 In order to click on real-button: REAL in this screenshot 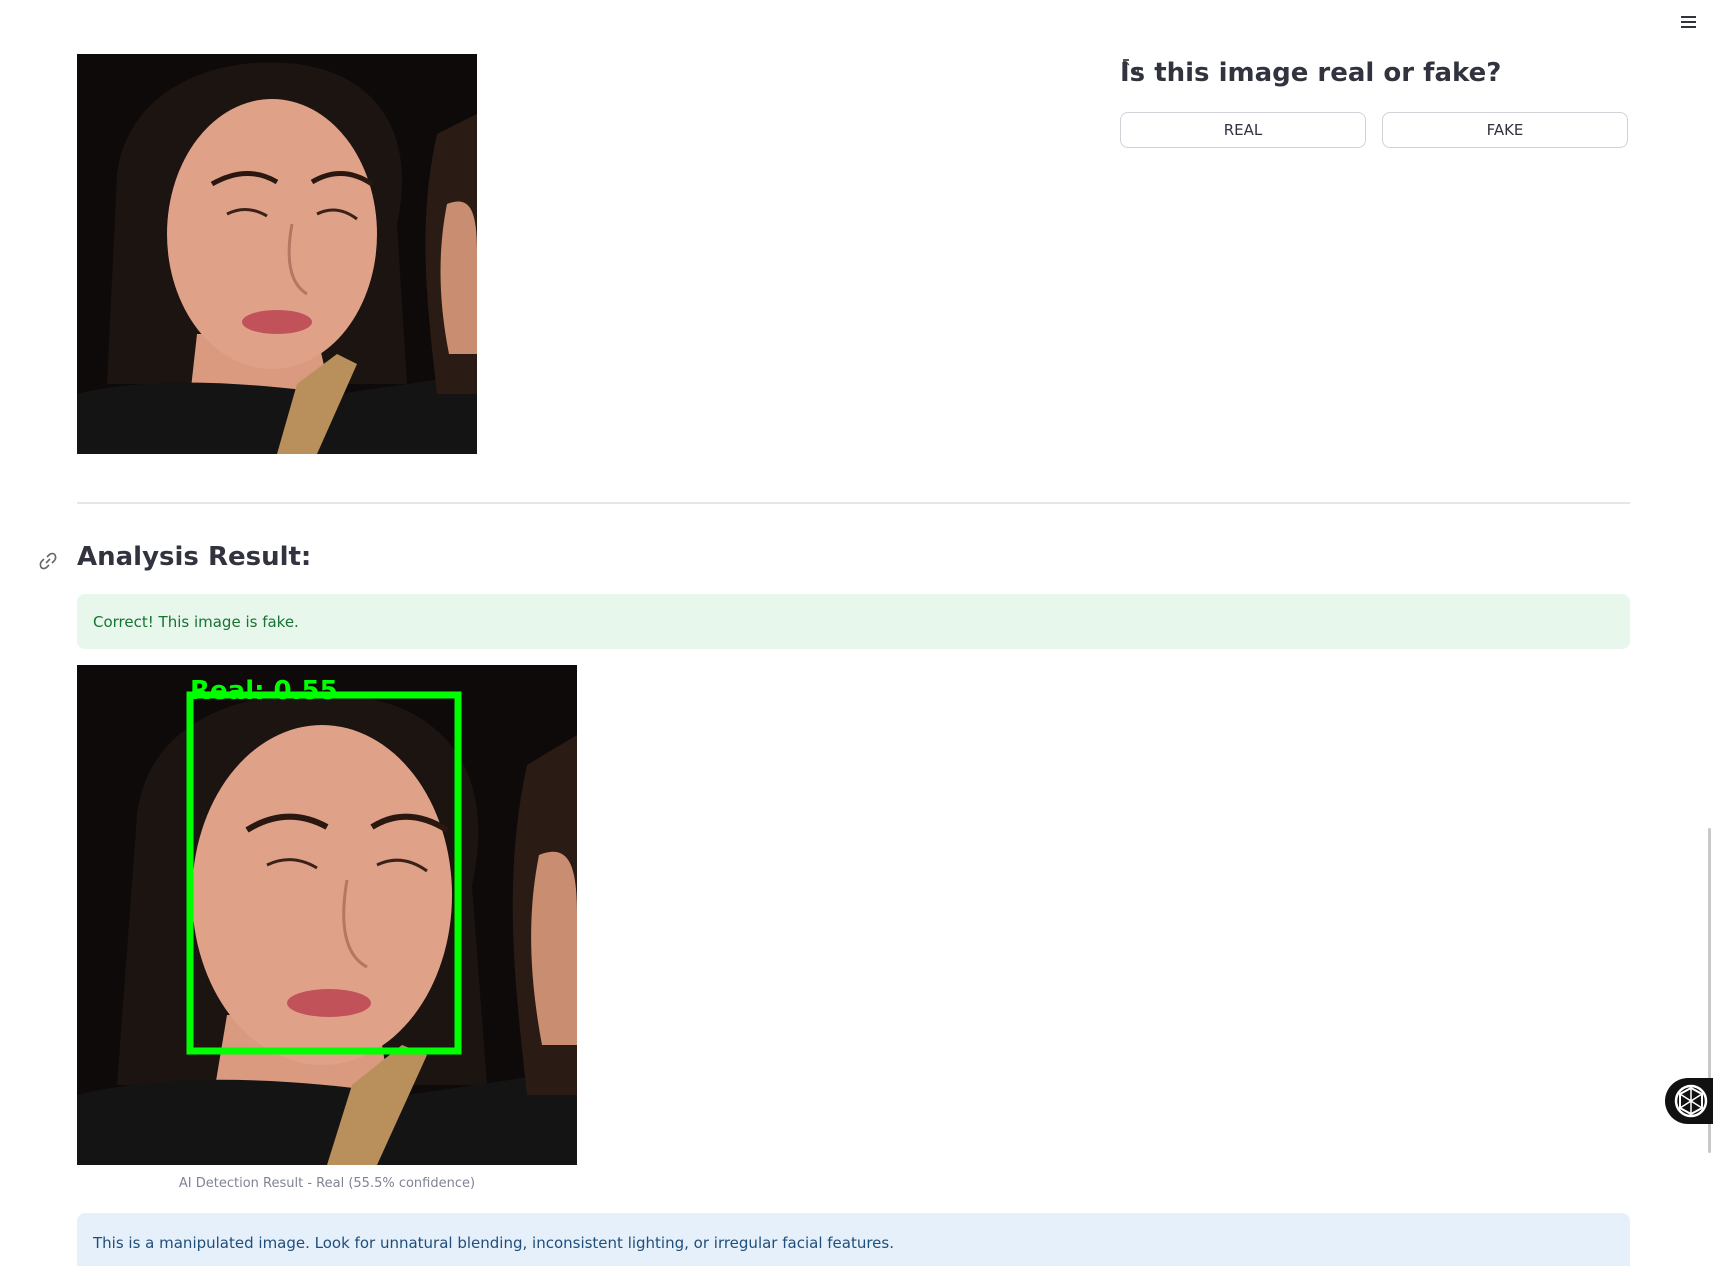, I will do `click(1243, 130)`.